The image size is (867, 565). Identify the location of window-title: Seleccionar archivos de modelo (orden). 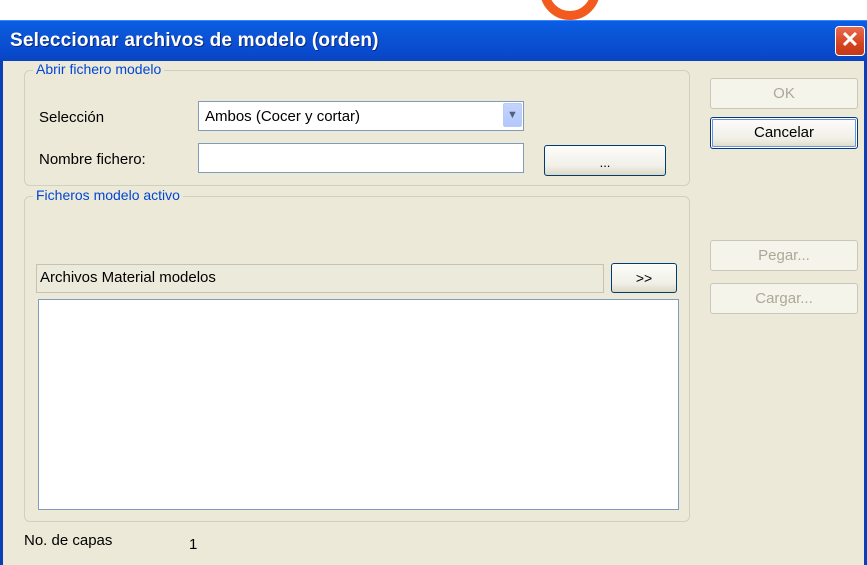
(194, 40).